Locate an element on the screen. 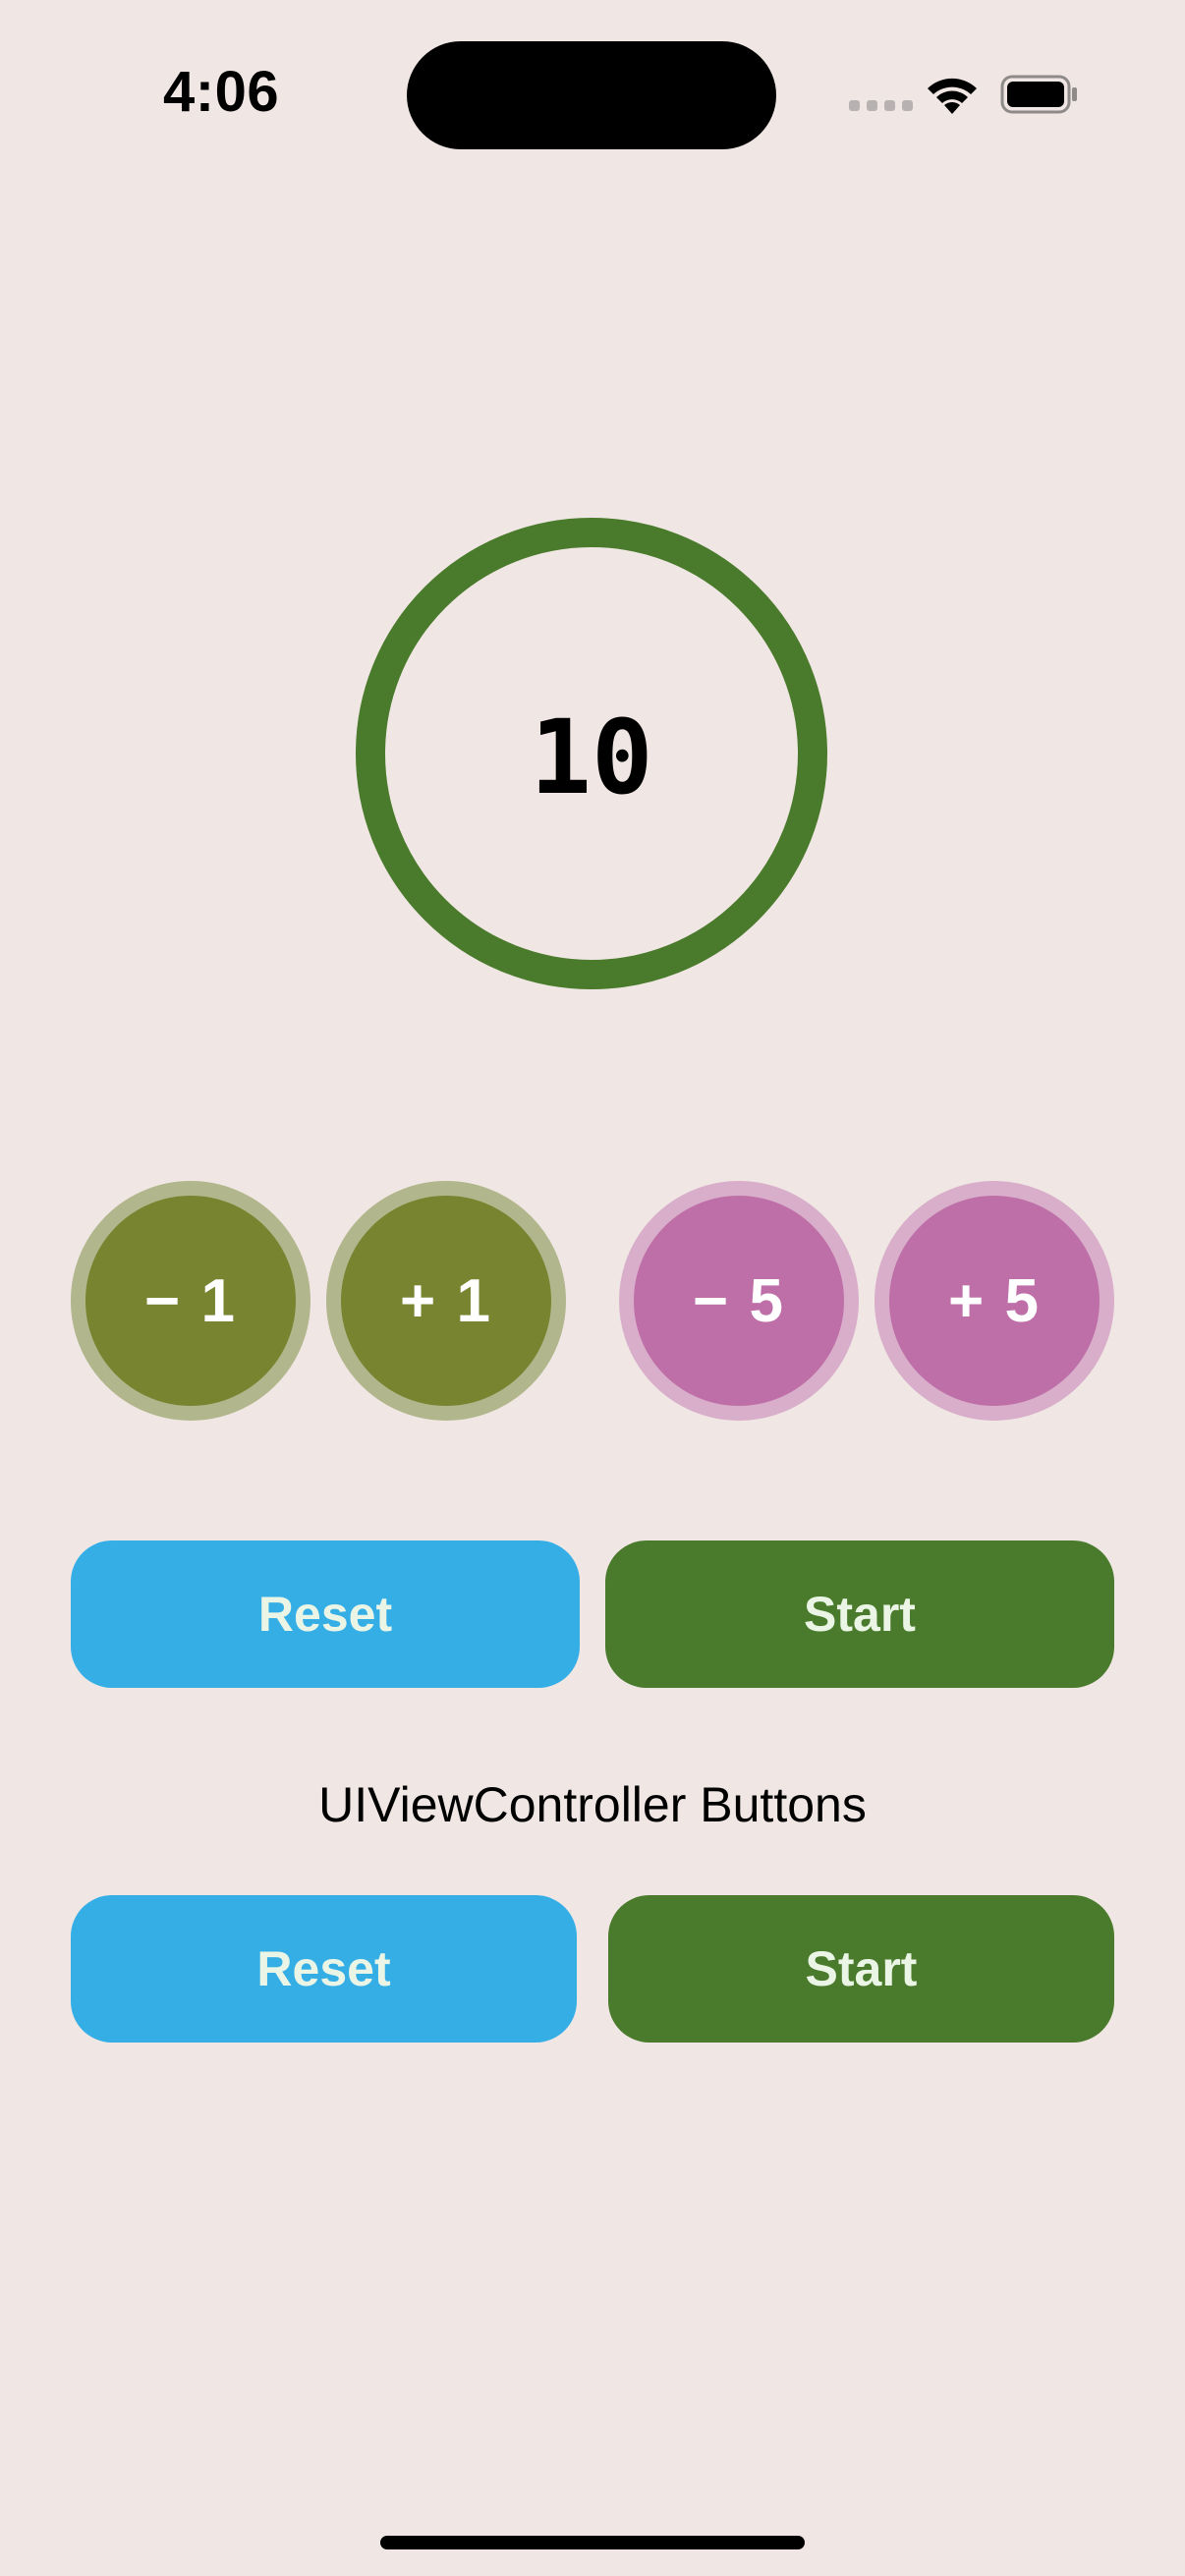  uikit-reset-button-label: Reset is located at coordinates (323, 1968).